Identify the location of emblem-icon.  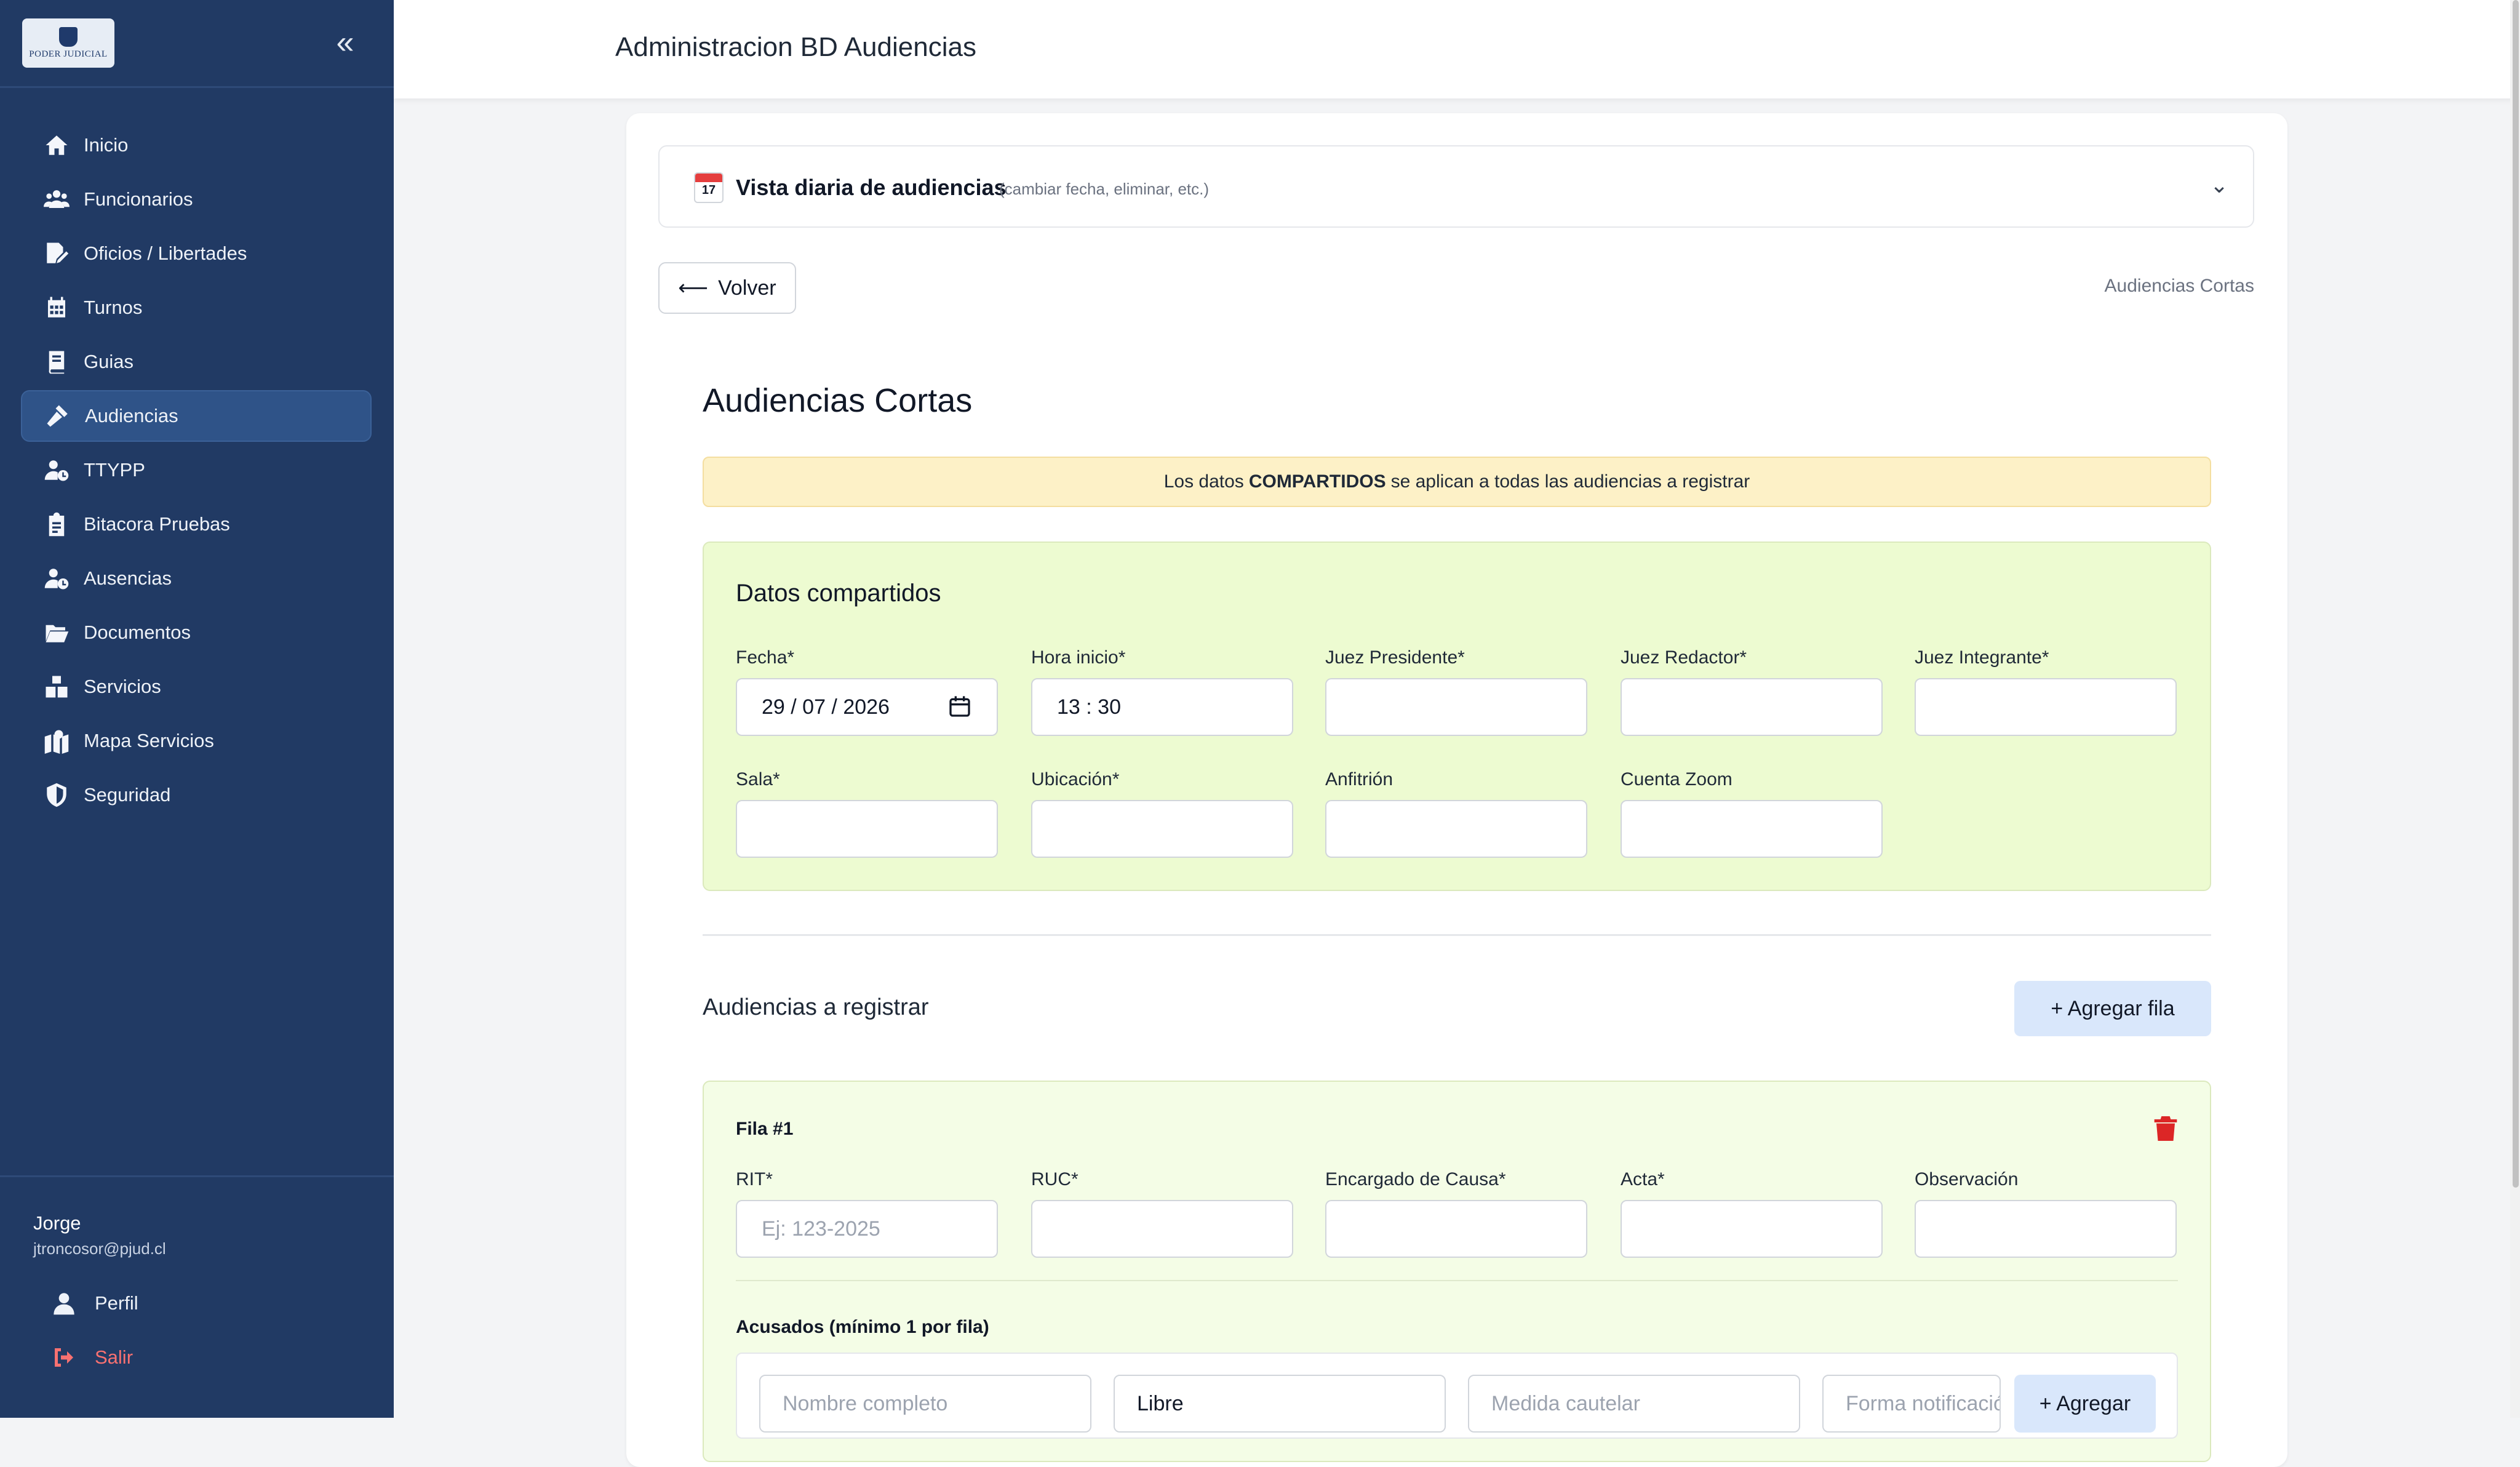
(68, 36).